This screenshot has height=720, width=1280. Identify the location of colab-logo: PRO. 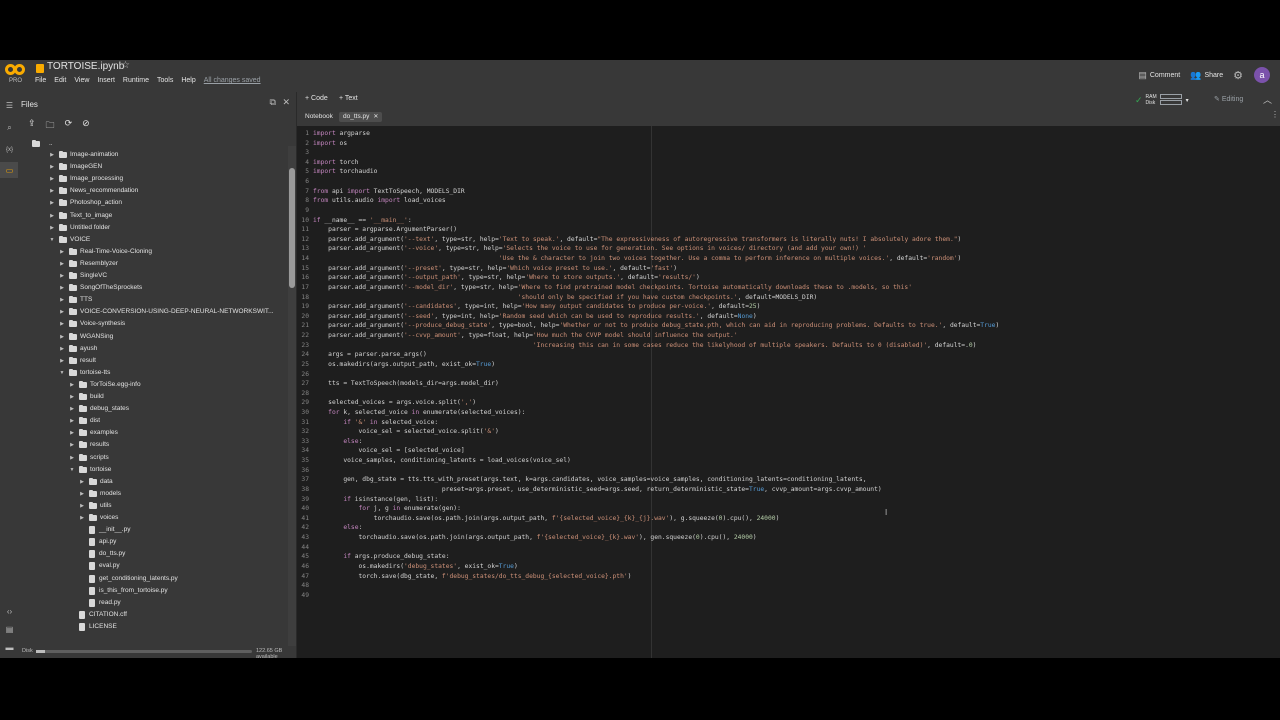
(16, 76).